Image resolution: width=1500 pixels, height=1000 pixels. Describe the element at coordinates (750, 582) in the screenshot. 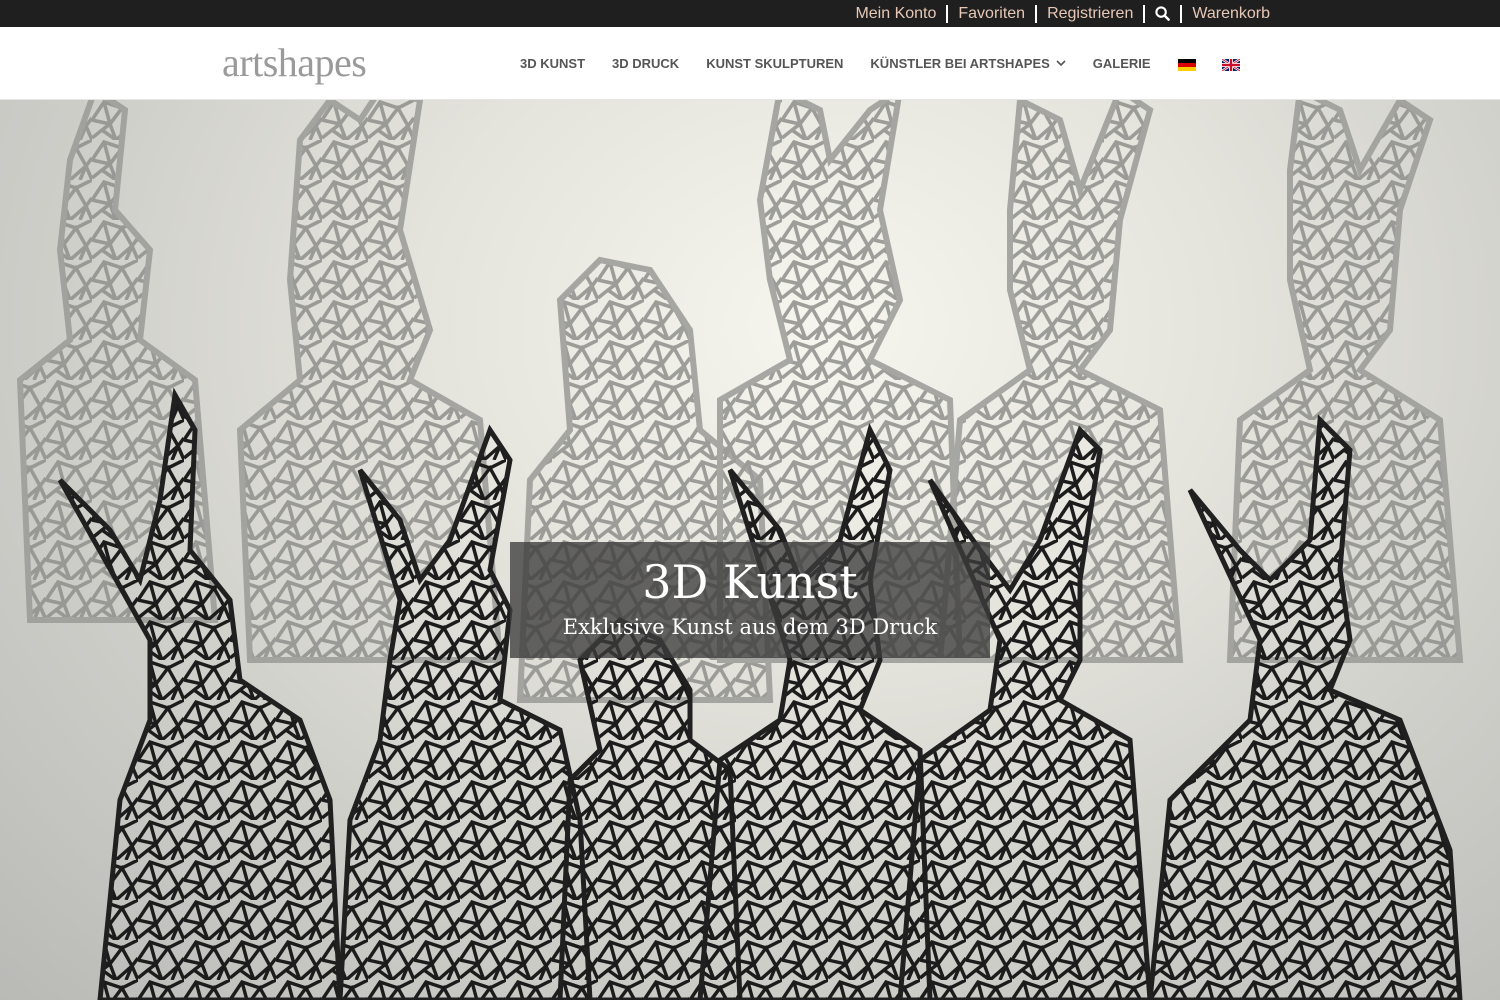

I see `hero-title: 3D Kunst` at that location.